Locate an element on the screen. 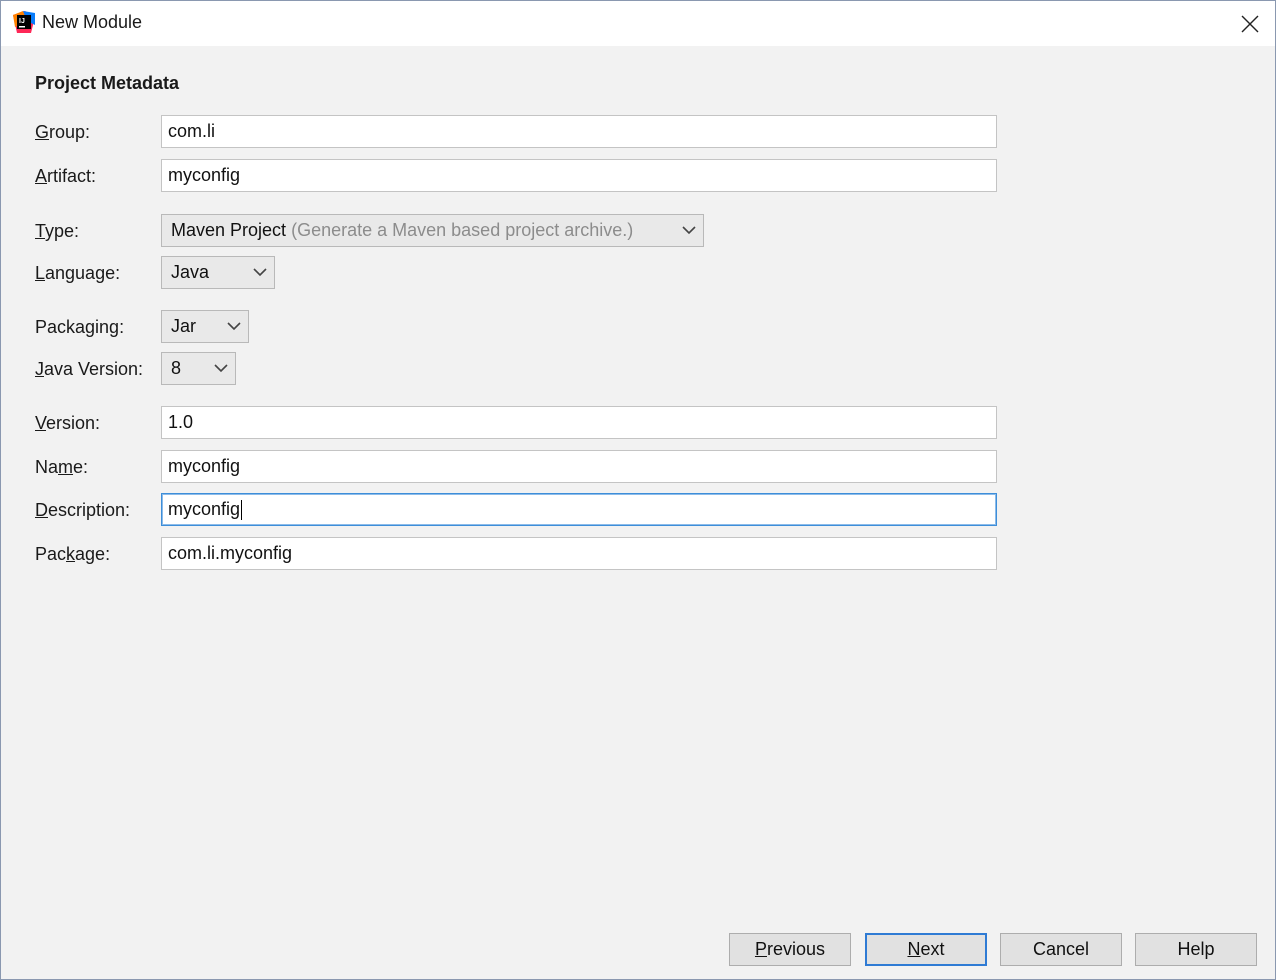  description-input: myconfig is located at coordinates (579, 509).